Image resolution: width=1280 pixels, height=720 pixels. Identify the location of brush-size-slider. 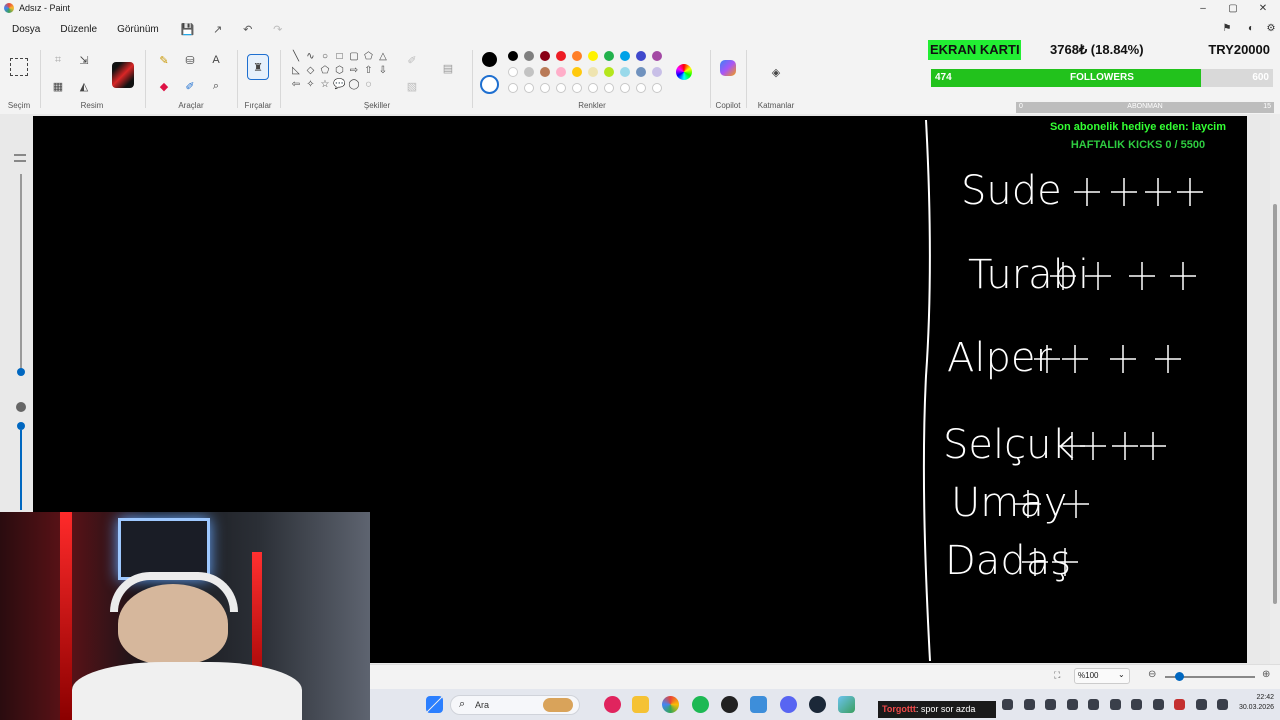
(21, 330).